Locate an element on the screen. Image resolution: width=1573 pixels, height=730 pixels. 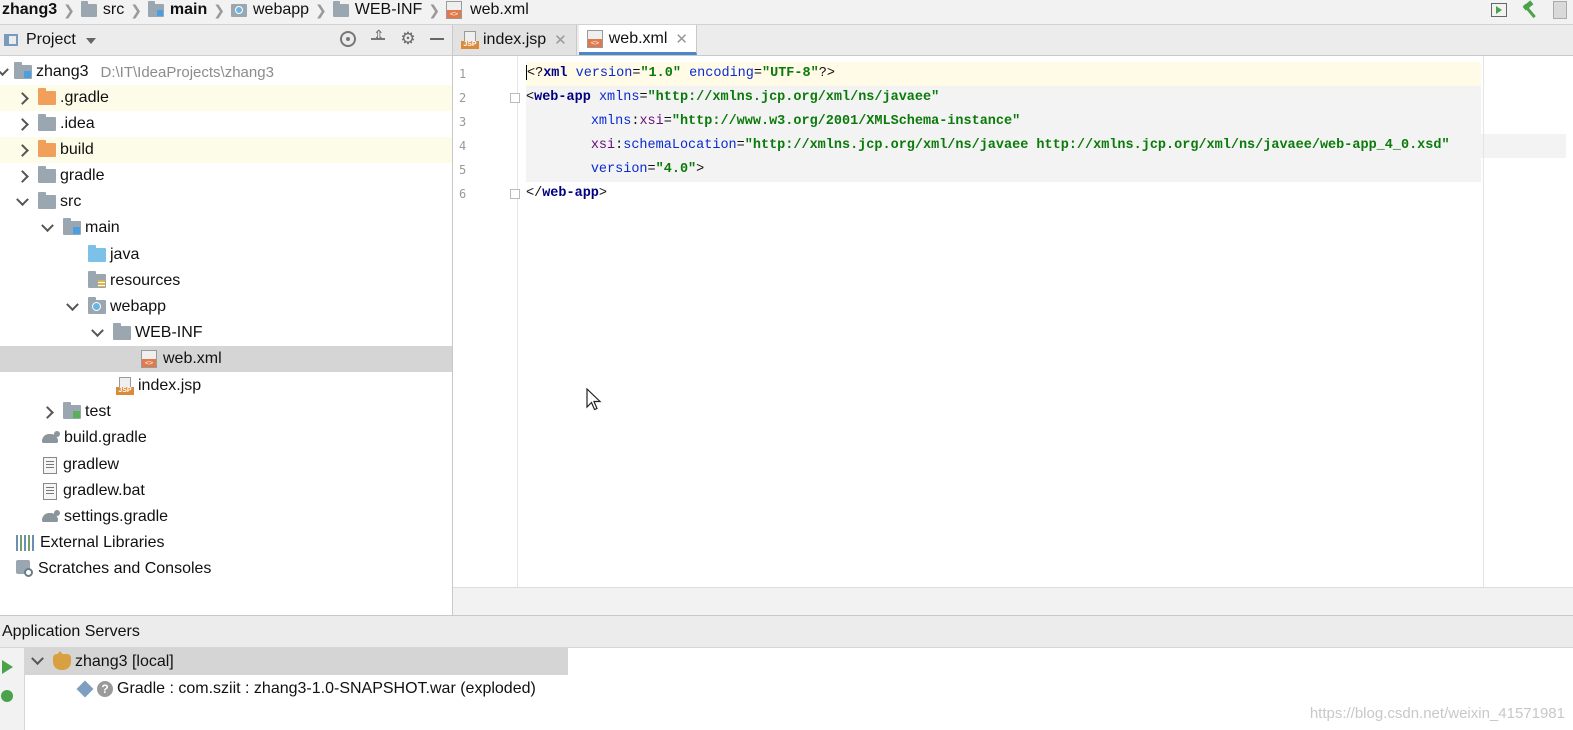
tab-web-xml: web.xml ✕ is located at coordinates (638, 40).